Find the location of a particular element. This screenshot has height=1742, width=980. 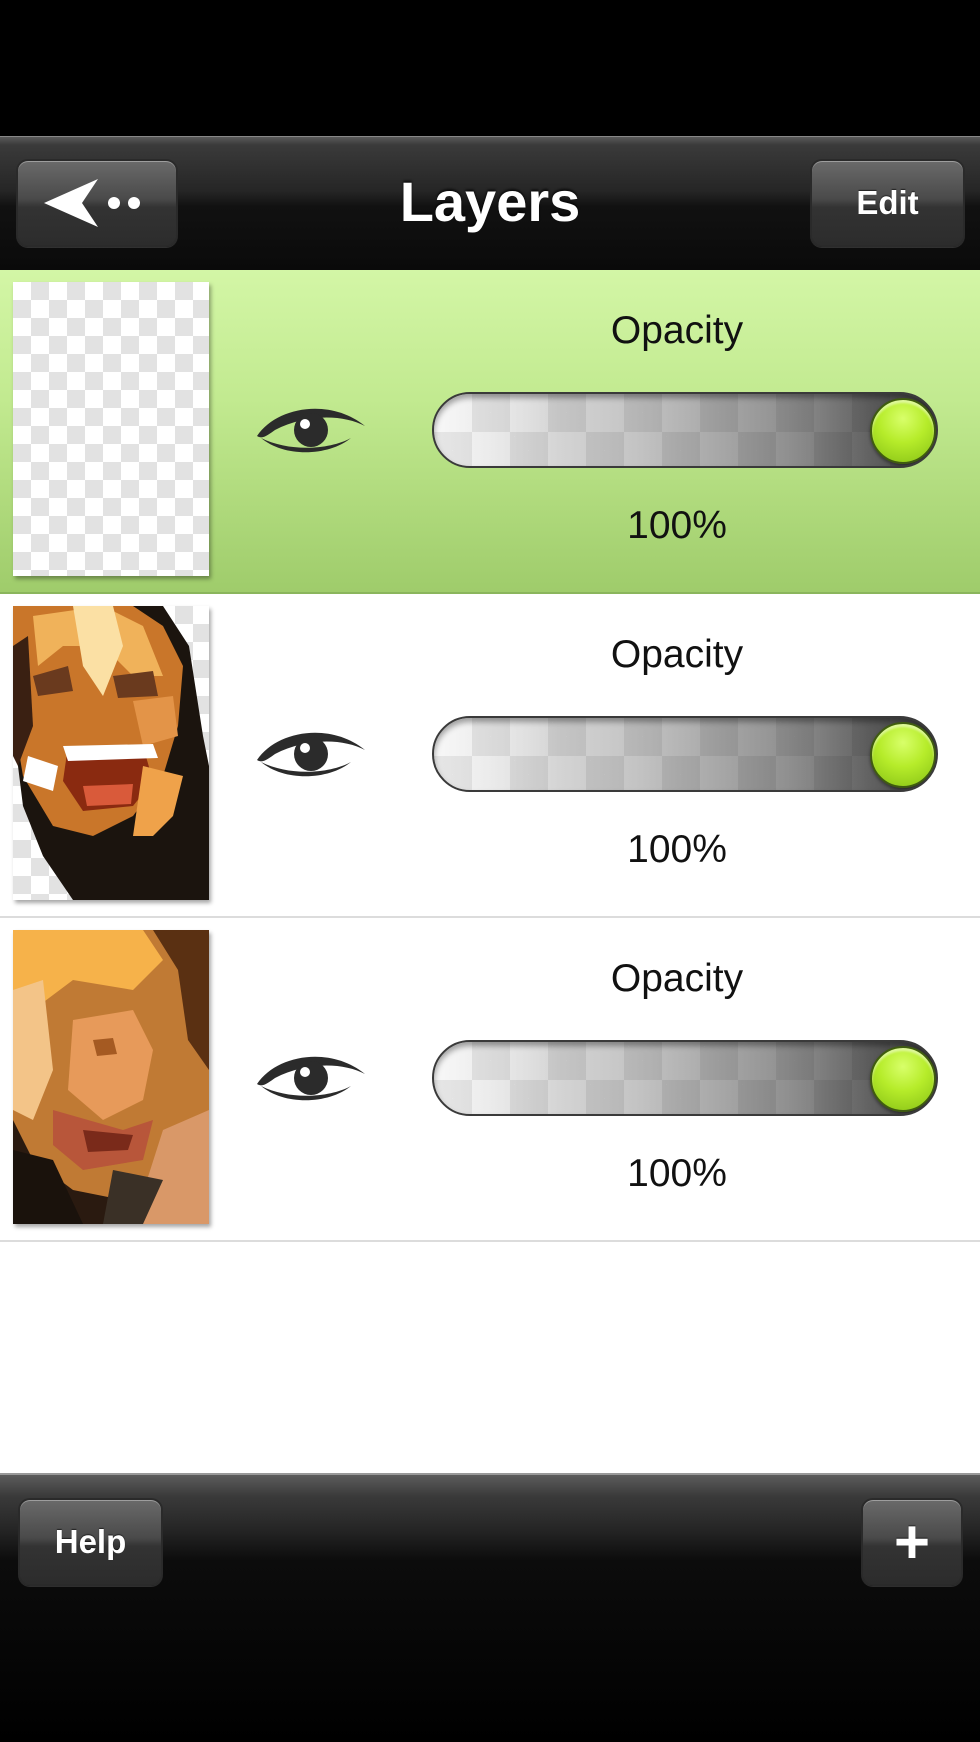

navigation-bar: Layers Edit is located at coordinates (490, 203).